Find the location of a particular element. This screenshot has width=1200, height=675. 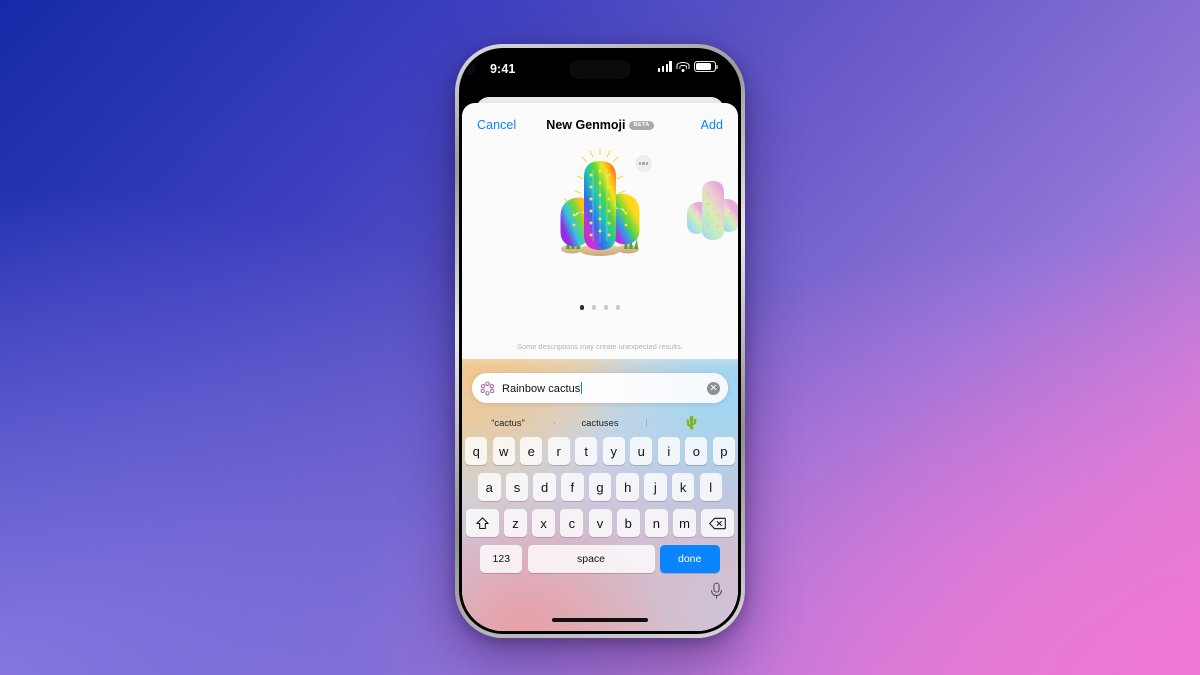

clear-text-icon is located at coordinates (713, 388).